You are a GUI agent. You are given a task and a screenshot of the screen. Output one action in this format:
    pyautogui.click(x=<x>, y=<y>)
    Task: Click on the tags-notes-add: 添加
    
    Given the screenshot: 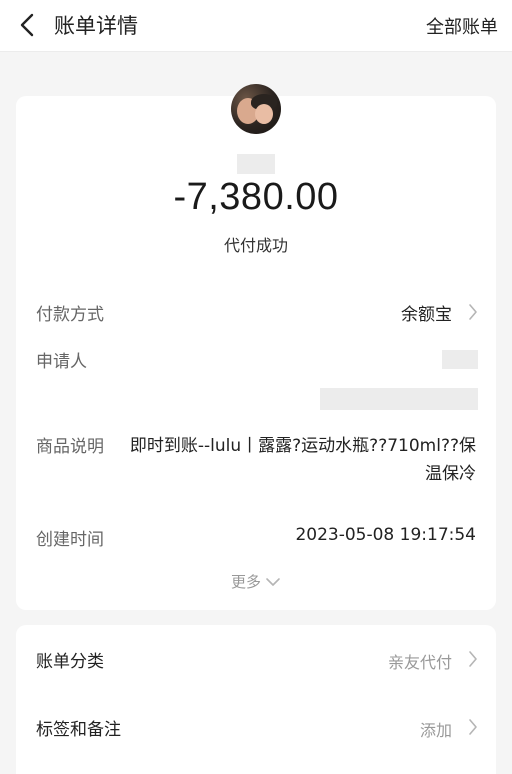 What is the action you would take?
    pyautogui.click(x=436, y=729)
    